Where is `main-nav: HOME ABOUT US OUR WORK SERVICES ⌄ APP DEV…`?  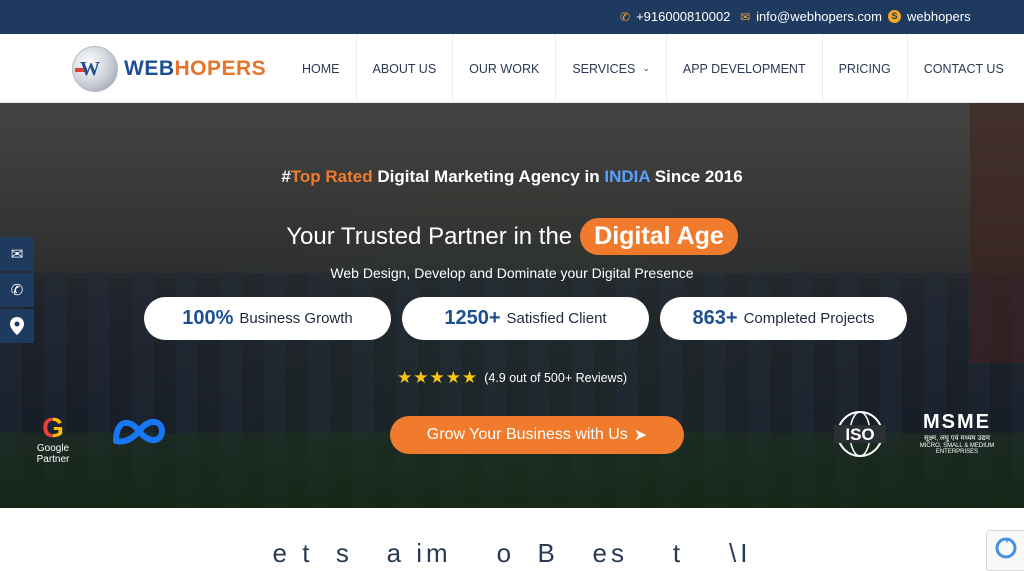
main-nav: HOME ABOUT US OUR WORK SERVICES ⌄ APP DEV… is located at coordinates (653, 68).